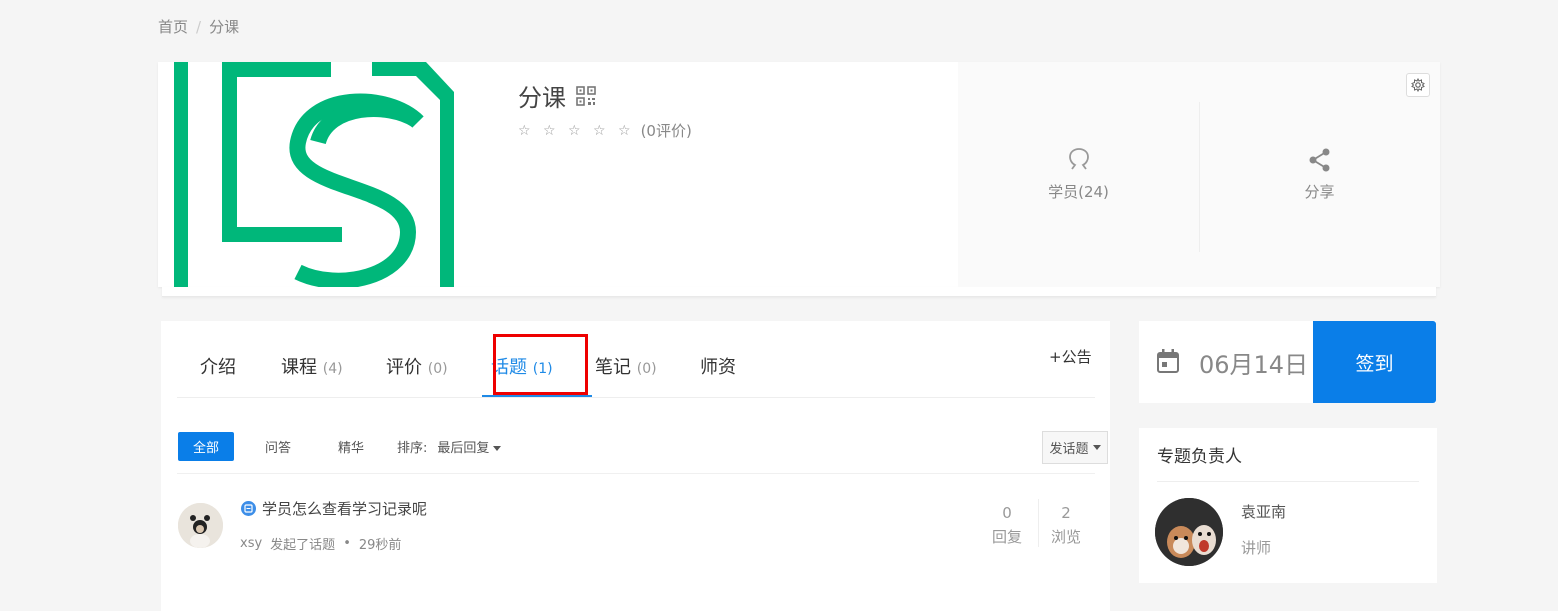 Image resolution: width=1558 pixels, height=611 pixels. Describe the element at coordinates (248, 508) in the screenshot. I see `question-icon` at that location.